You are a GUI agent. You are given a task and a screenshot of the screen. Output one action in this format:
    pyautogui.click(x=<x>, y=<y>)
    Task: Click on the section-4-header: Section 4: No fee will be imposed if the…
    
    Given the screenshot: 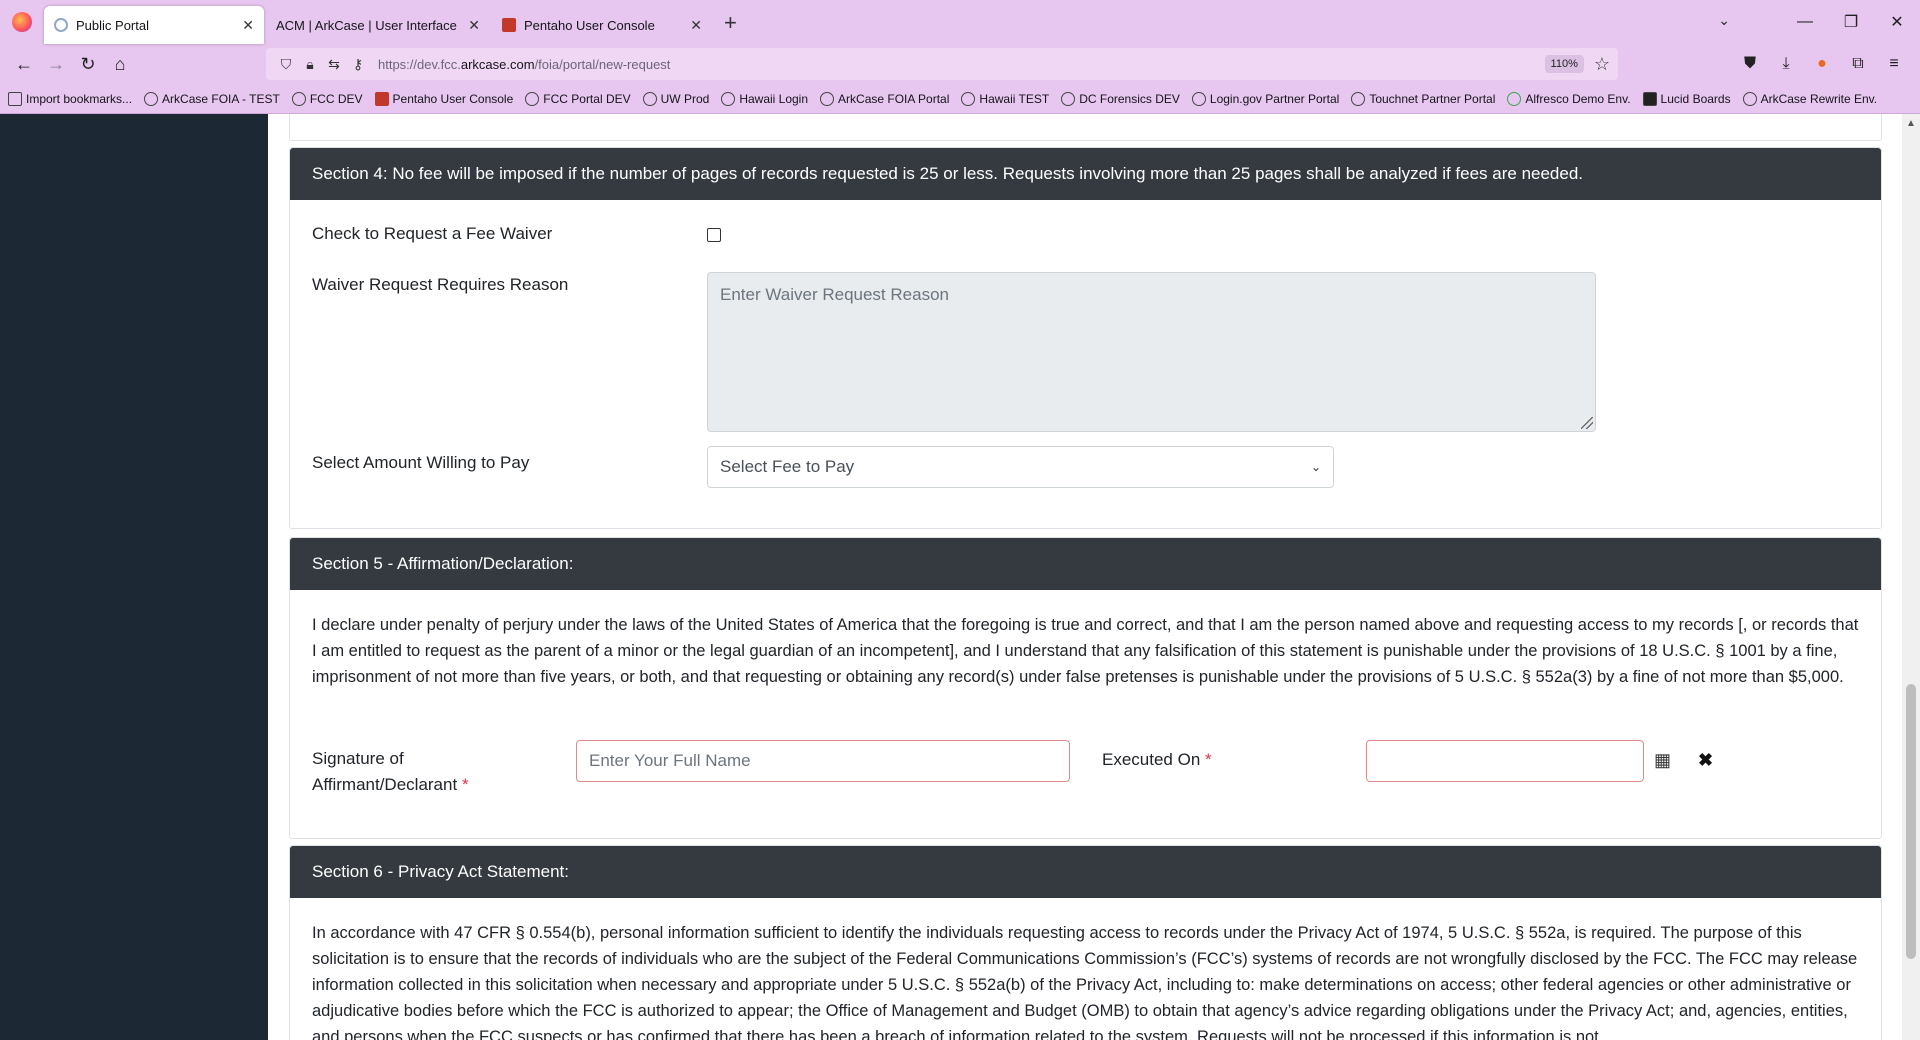 What is the action you would take?
    pyautogui.click(x=1085, y=174)
    